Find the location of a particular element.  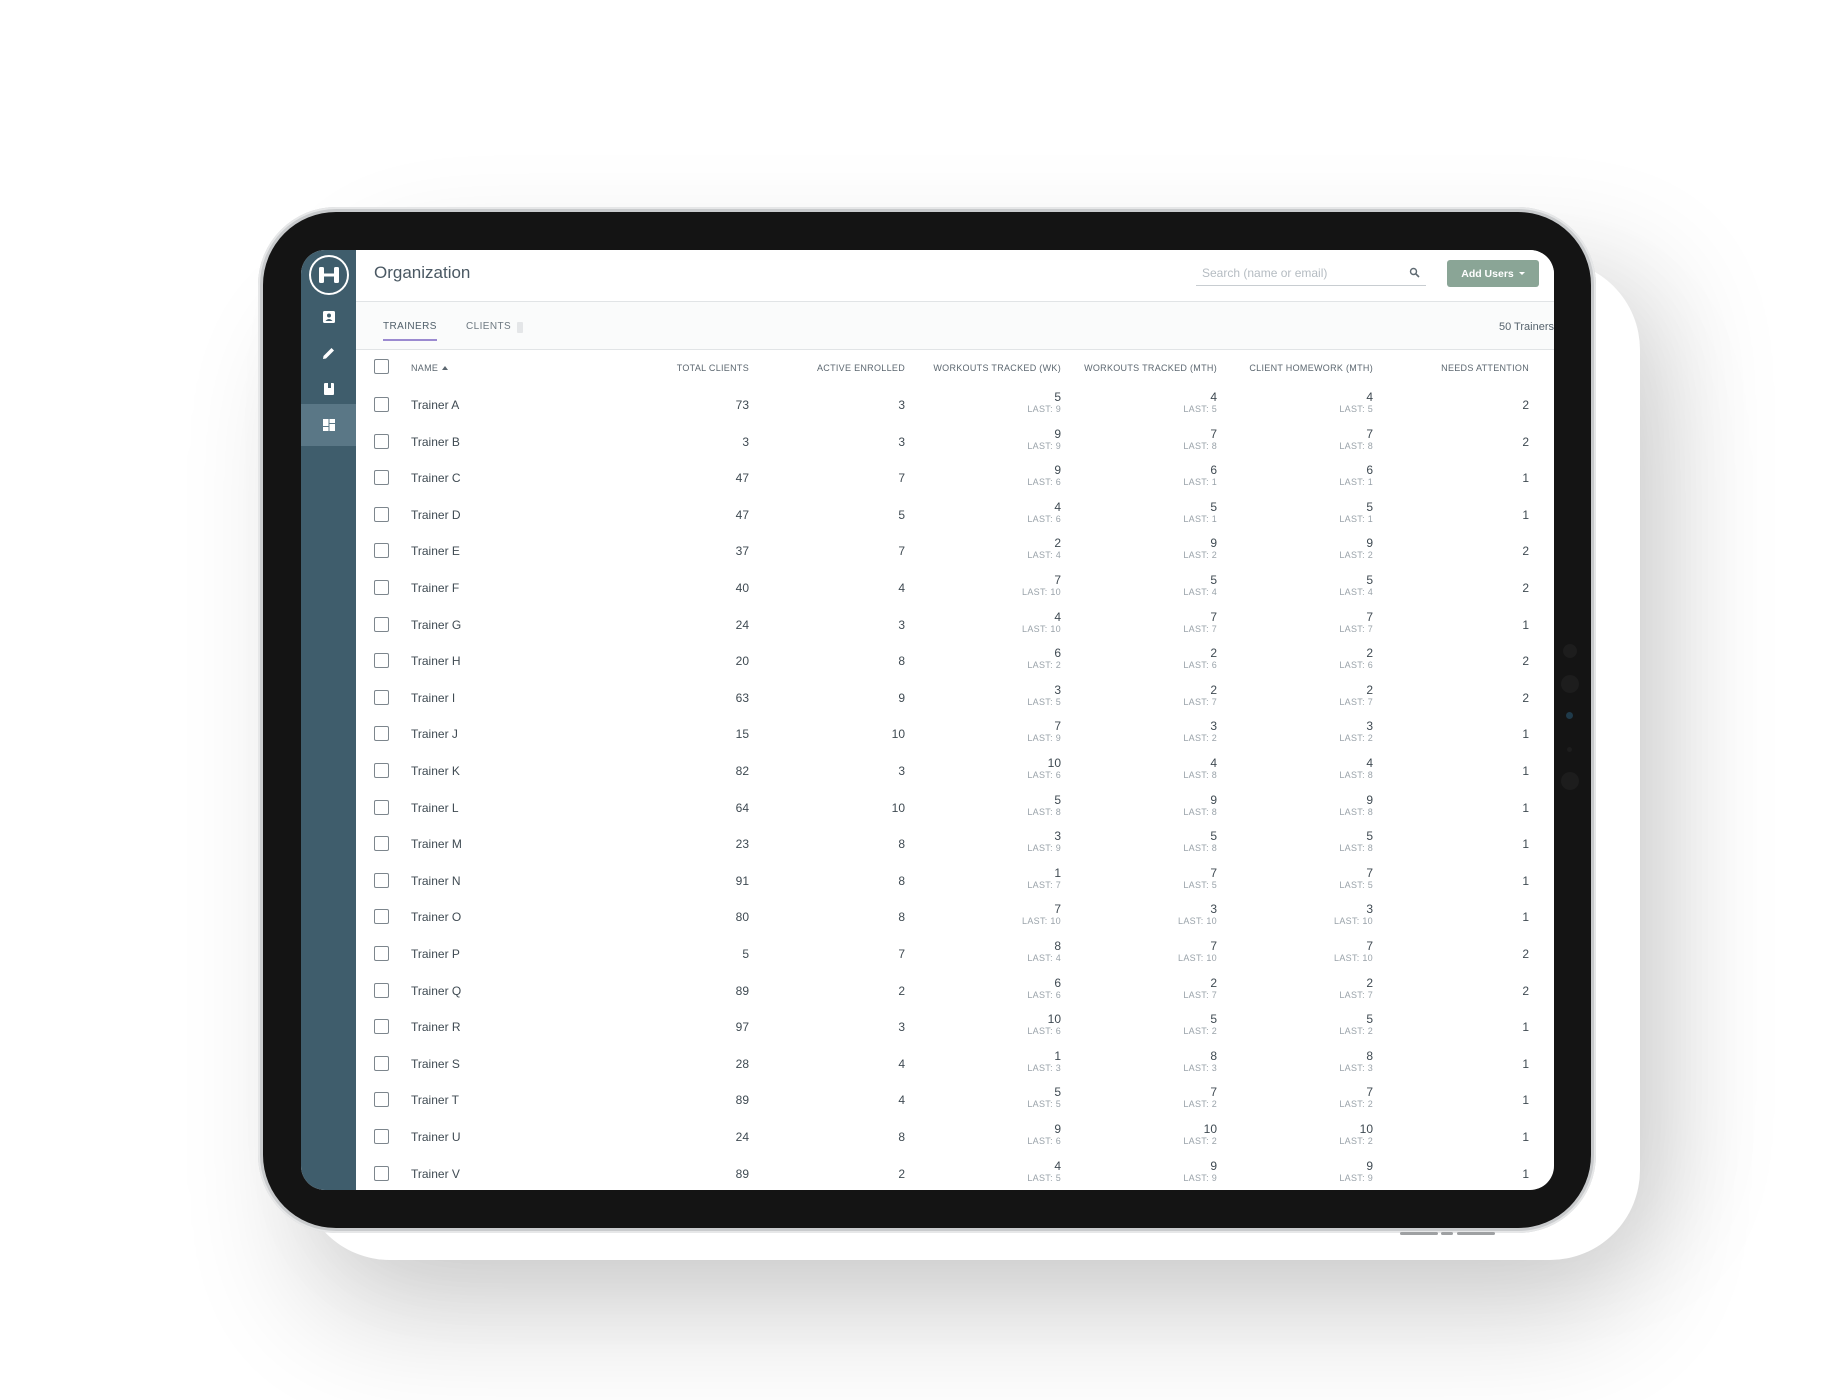

trainer-name: Trainer S is located at coordinates (435, 1064).